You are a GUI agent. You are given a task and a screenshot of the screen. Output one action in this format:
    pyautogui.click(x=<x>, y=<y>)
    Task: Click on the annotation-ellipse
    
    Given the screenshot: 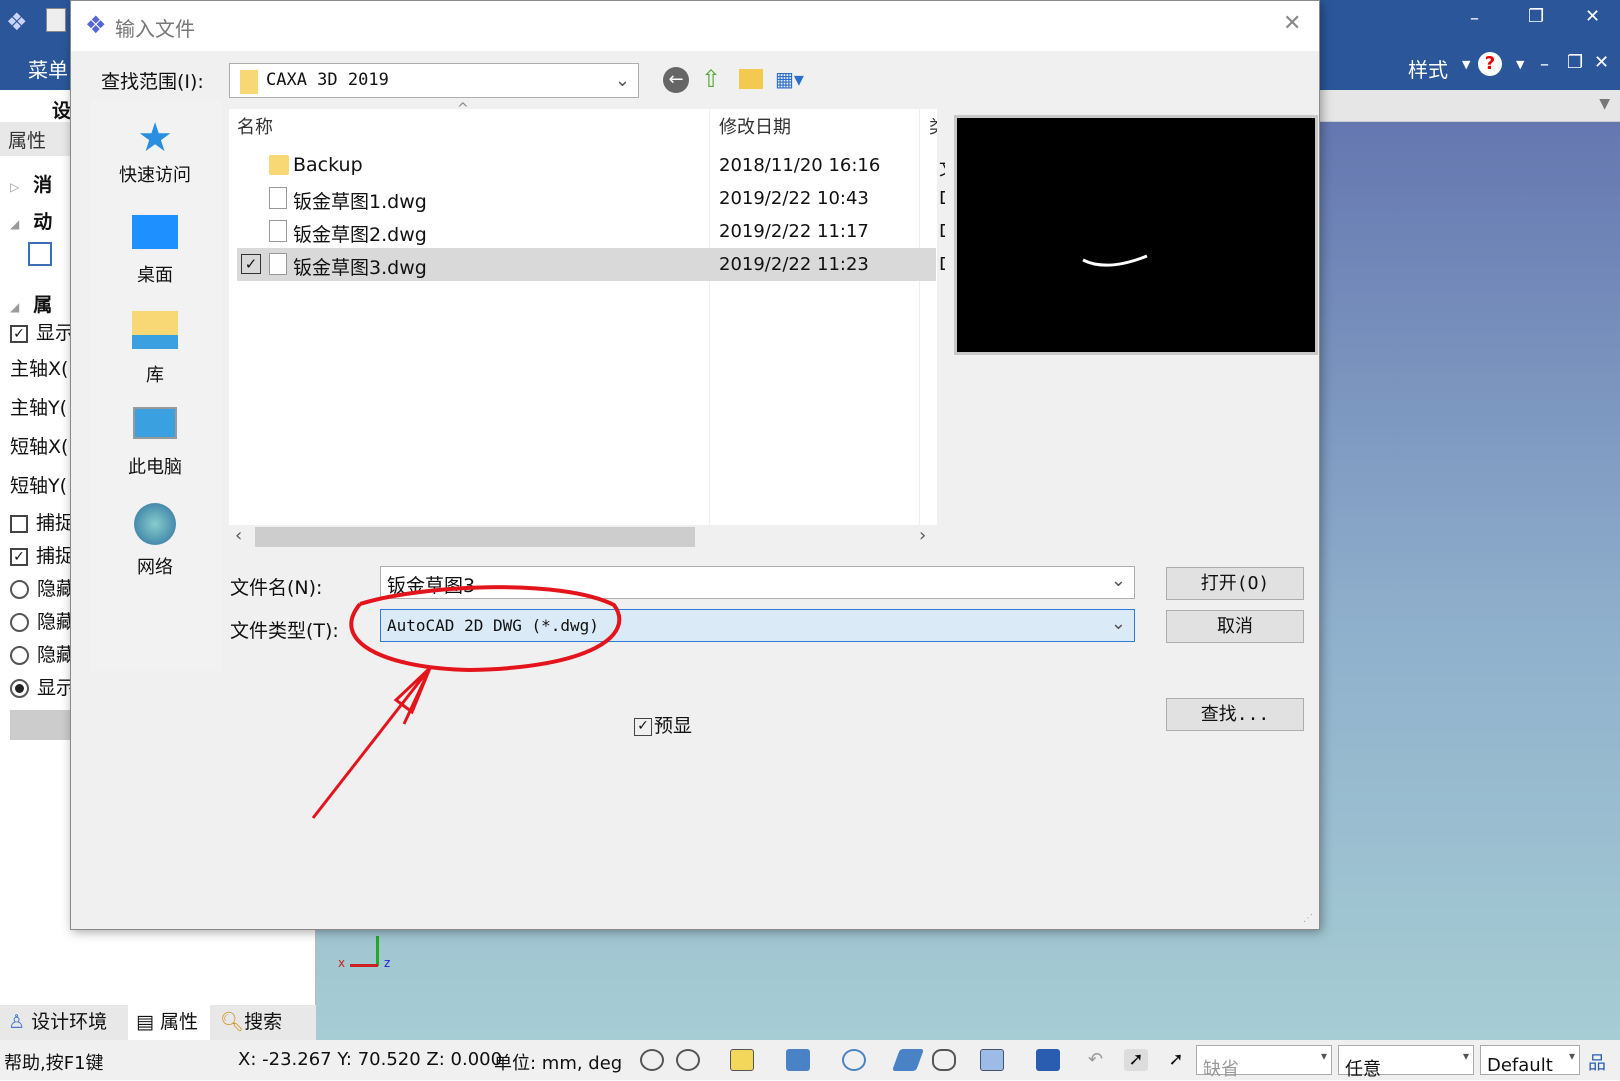 What is the action you would take?
    pyautogui.click(x=485, y=629)
    